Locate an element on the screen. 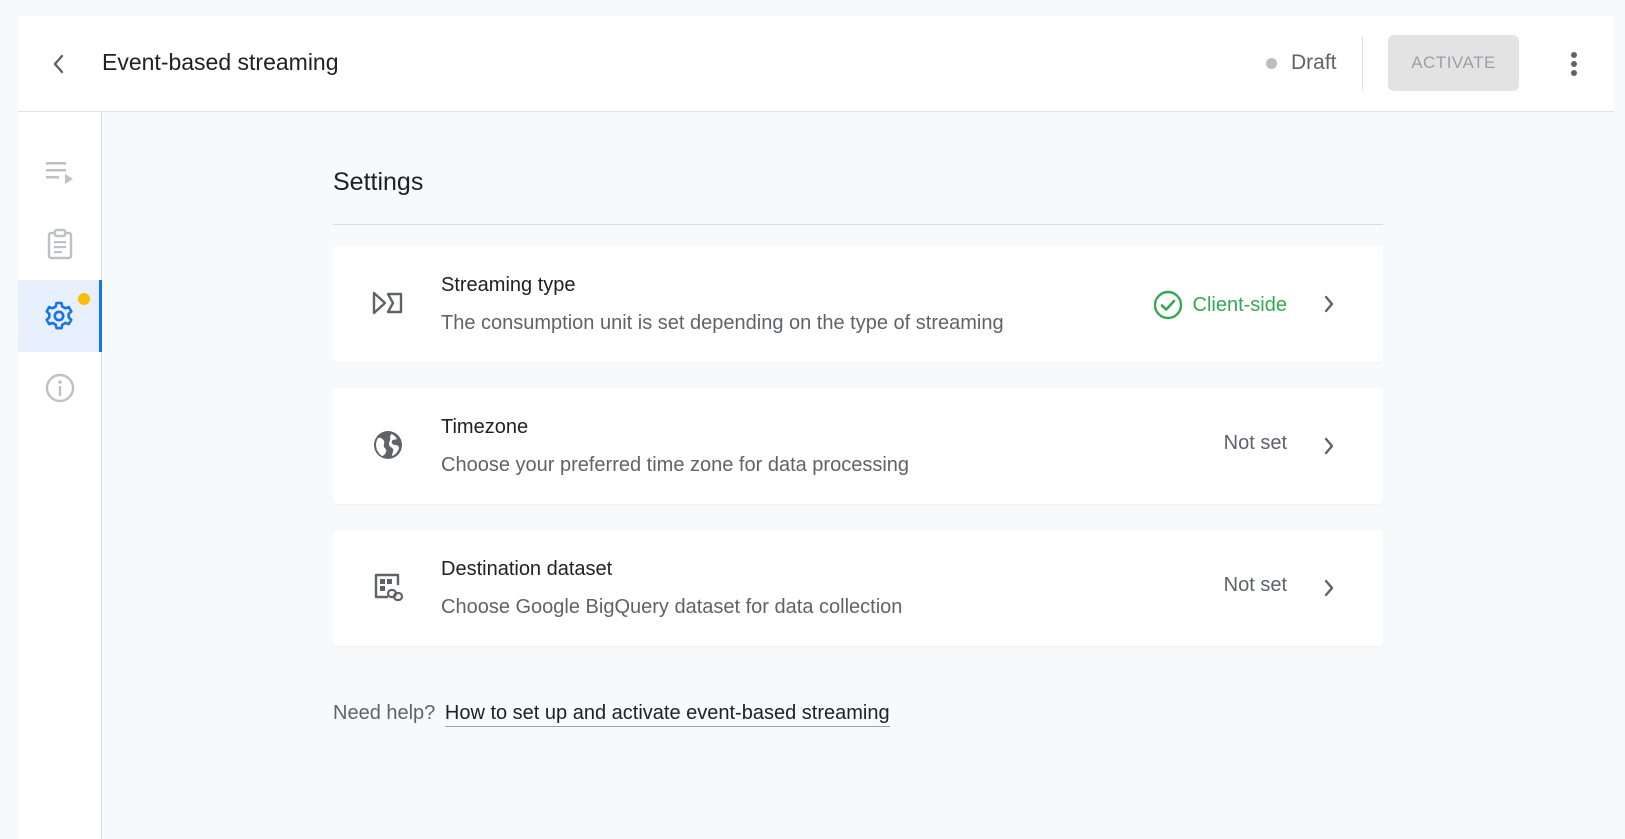 The height and width of the screenshot is (839, 1625). notification-dot is located at coordinates (84, 299).